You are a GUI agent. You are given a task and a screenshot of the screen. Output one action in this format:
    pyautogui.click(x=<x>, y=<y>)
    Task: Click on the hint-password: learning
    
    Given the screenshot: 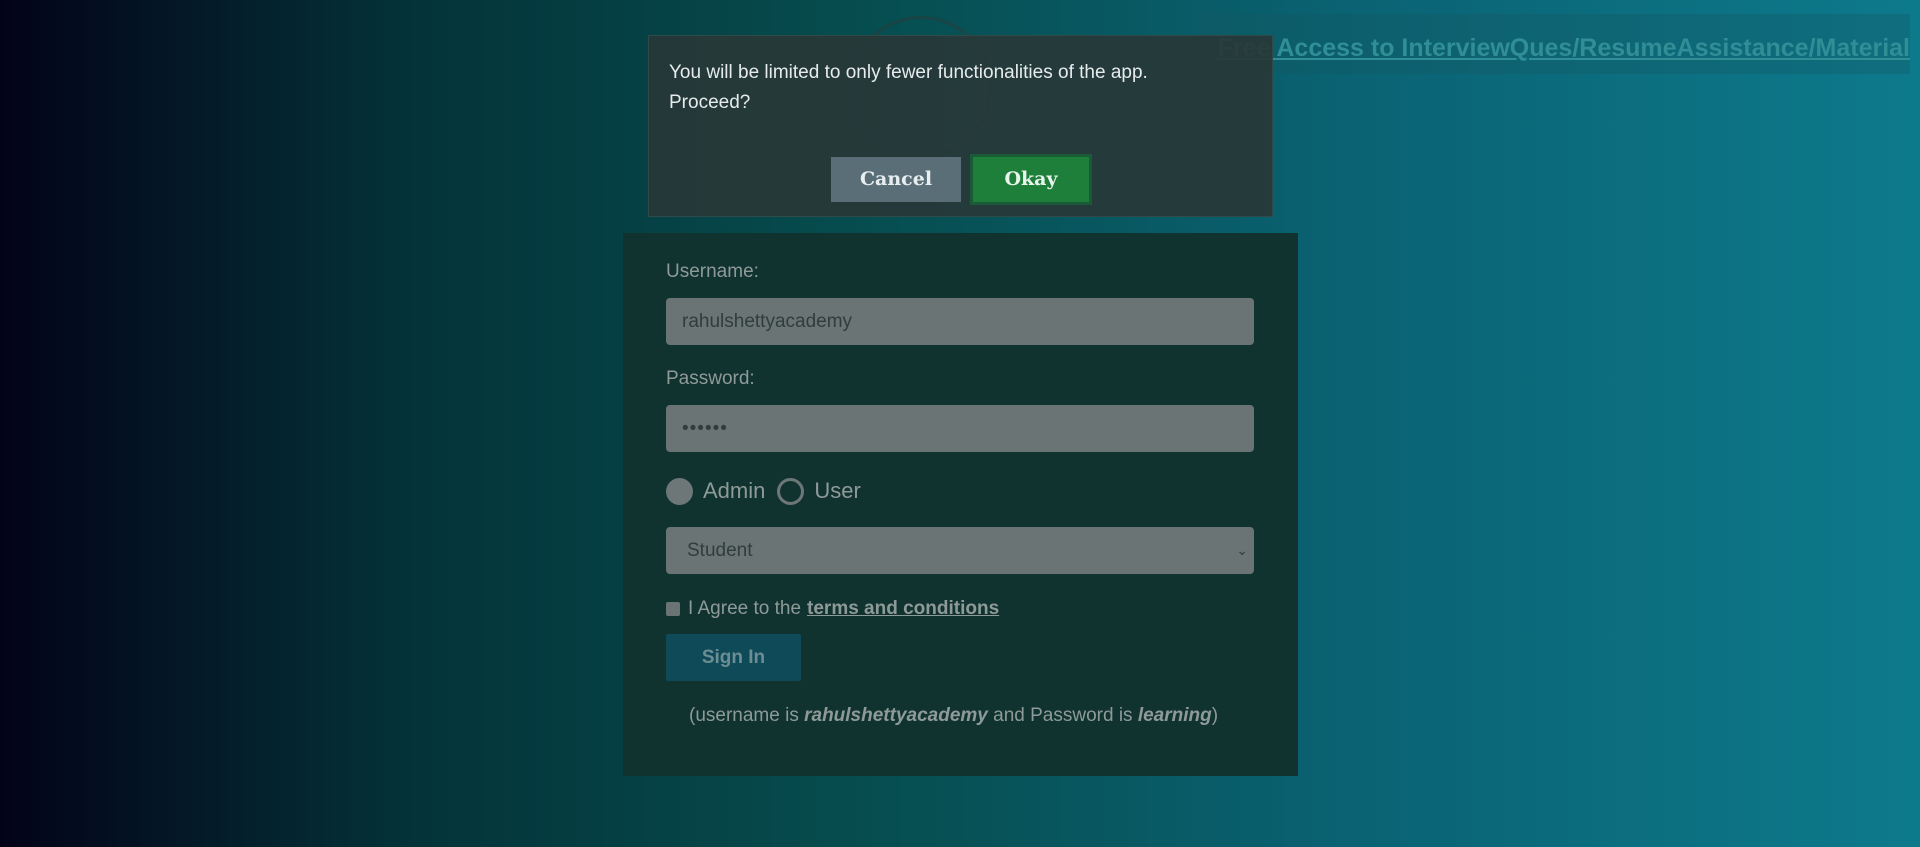 What is the action you would take?
    pyautogui.click(x=1174, y=715)
    